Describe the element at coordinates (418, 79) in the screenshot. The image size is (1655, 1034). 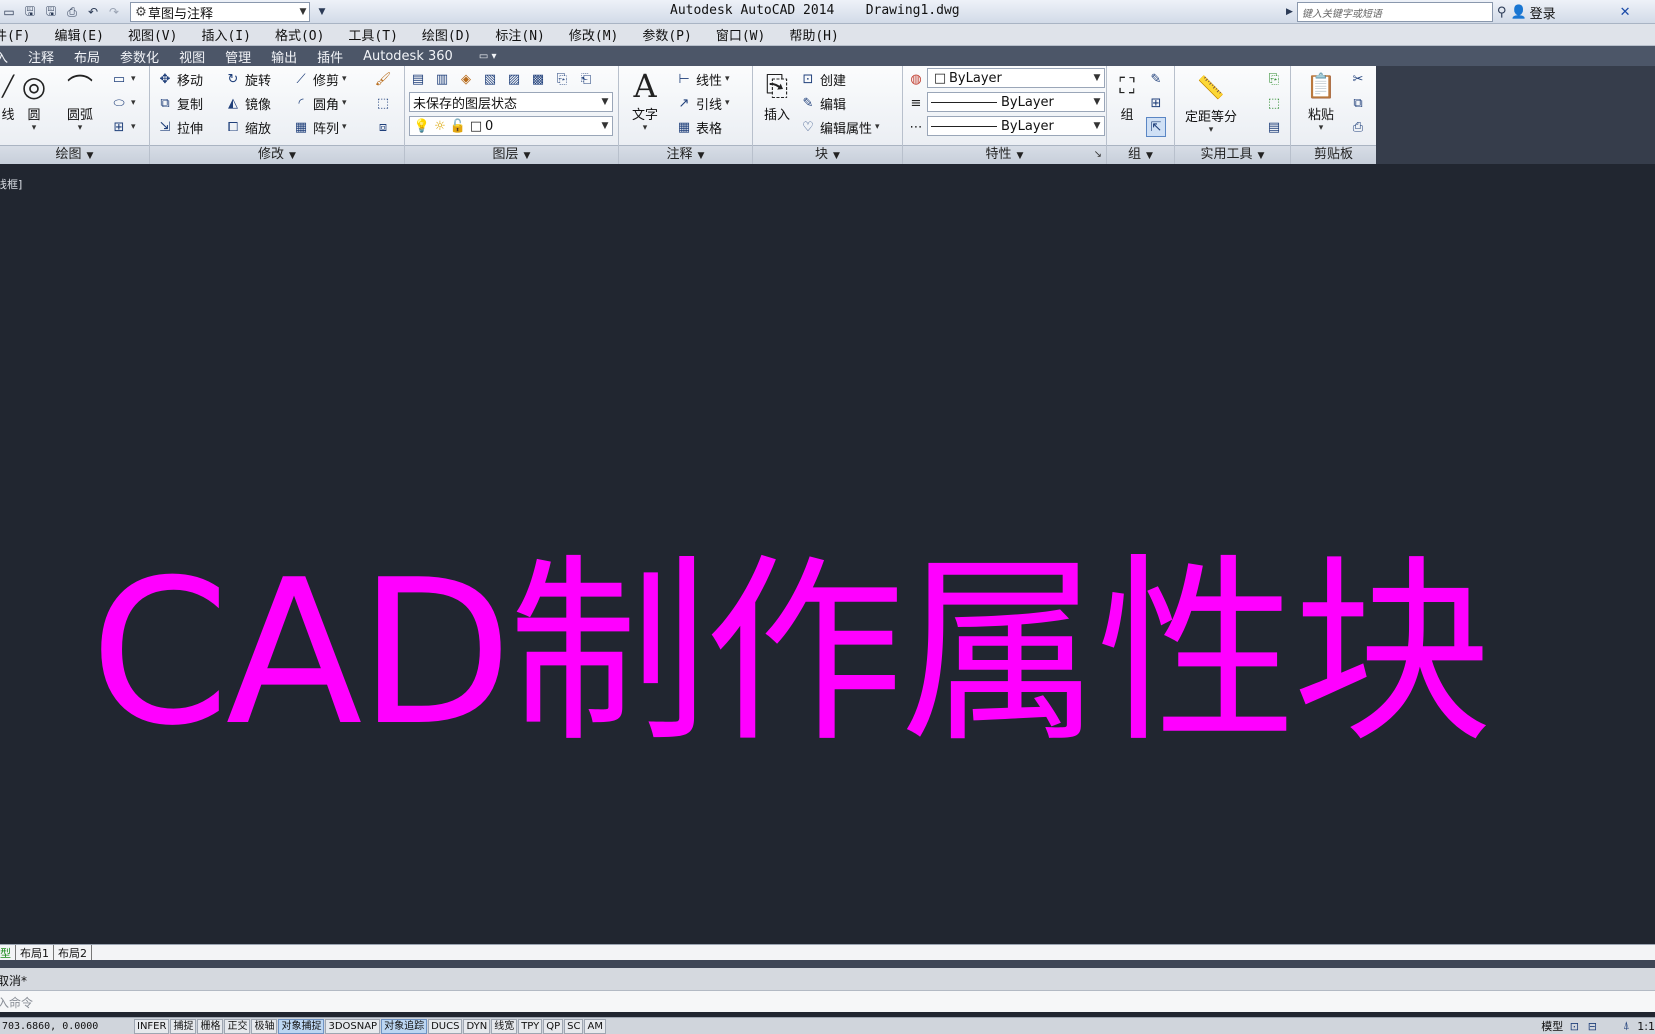
I see `layer-properties-icon: ▤` at that location.